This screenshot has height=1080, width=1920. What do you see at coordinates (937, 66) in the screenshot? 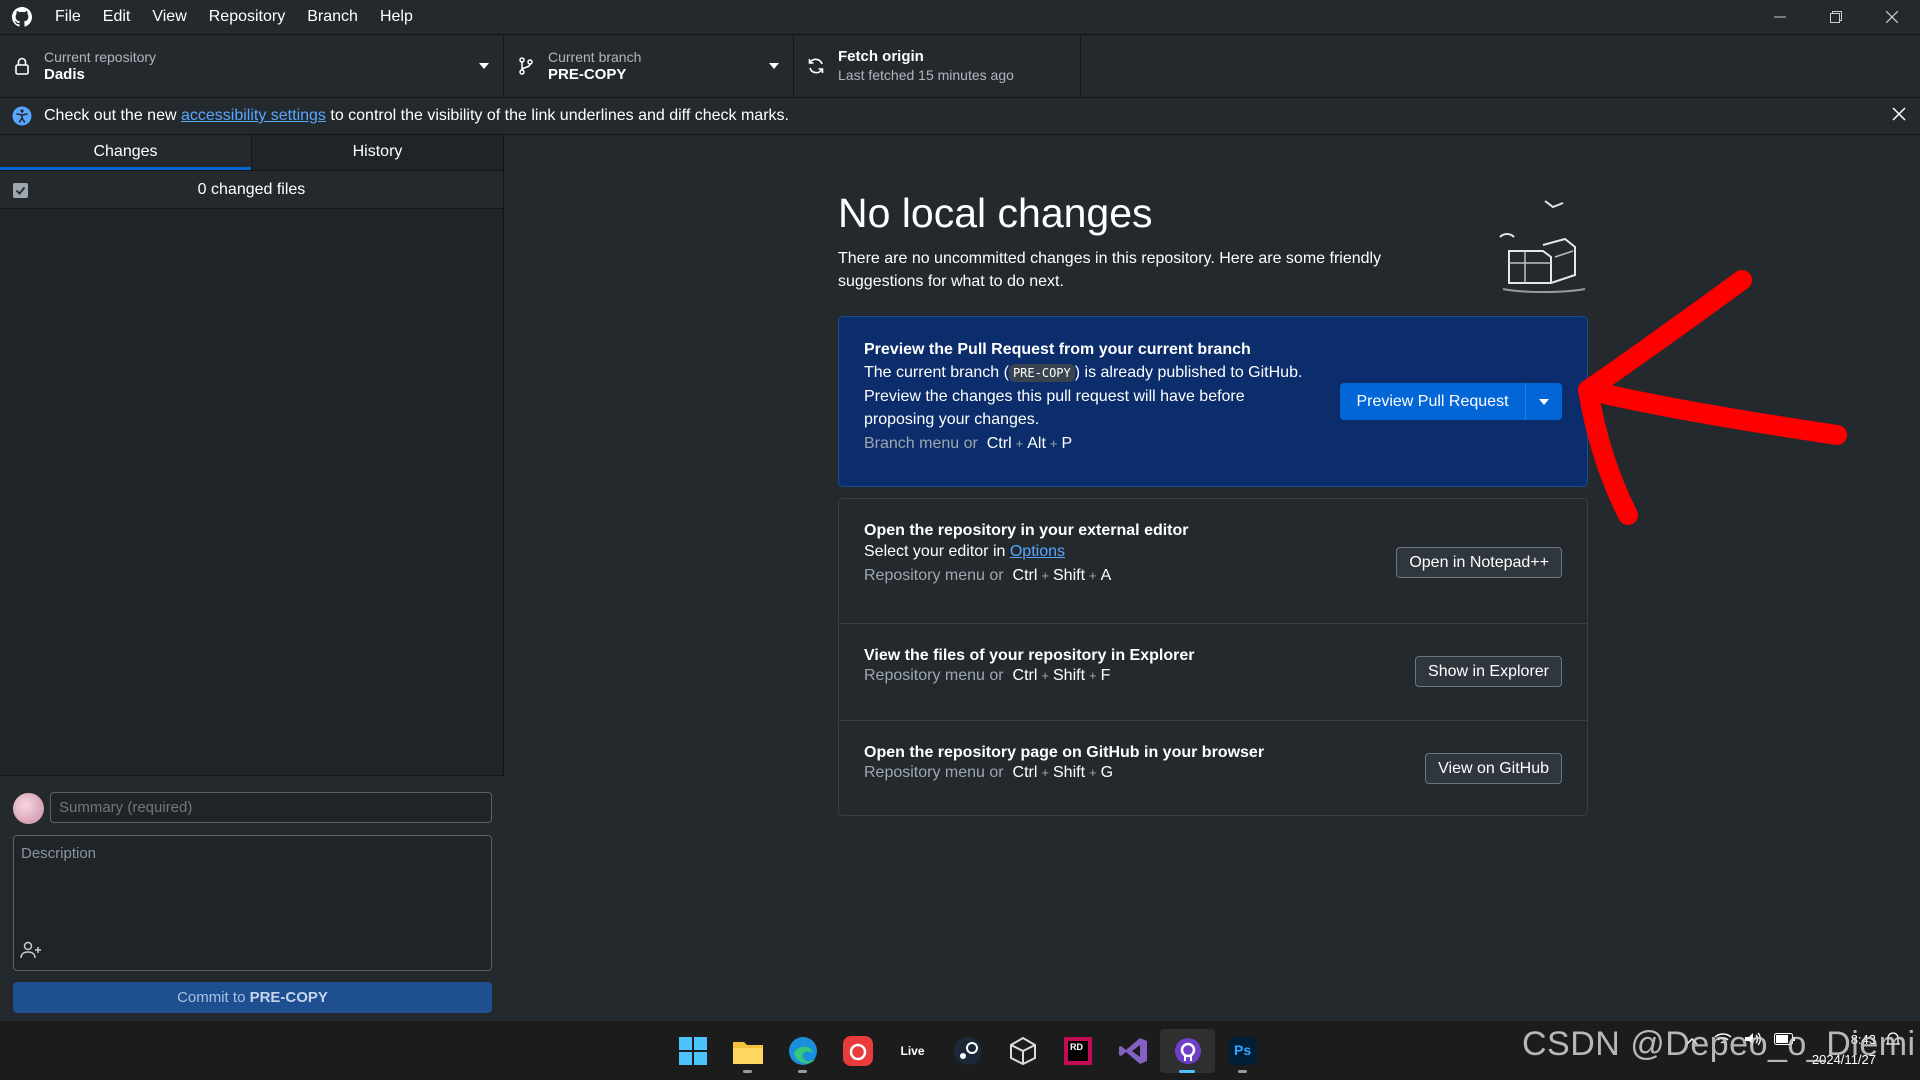
I see `fetch-origin-button: Fetch origin Last fetched 15 minutes ago` at bounding box center [937, 66].